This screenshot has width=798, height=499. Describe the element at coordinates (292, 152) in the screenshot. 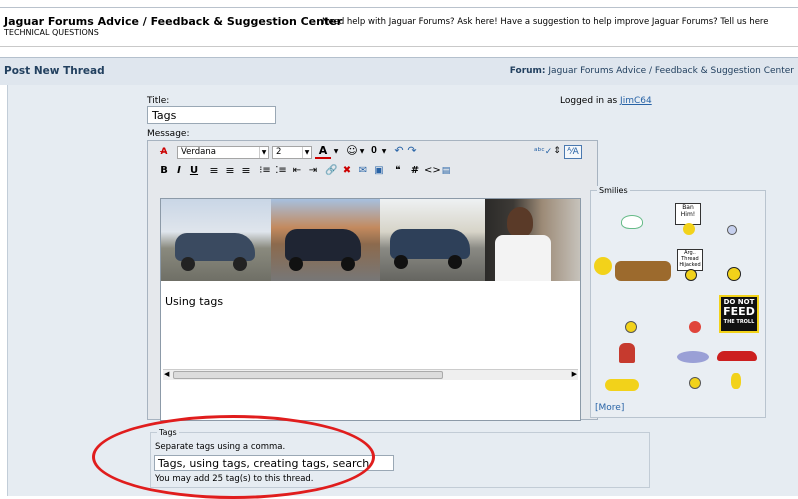

I see `font-size-select: 2 ▼` at that location.